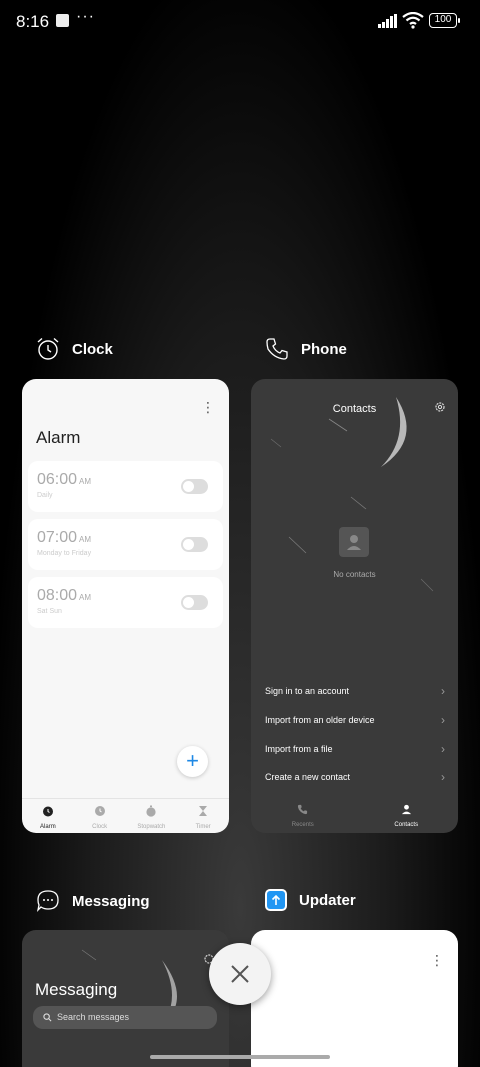 Image resolution: width=480 pixels, height=1067 pixels. Describe the element at coordinates (277, 349) in the screenshot. I see `phone-handset-icon` at that location.